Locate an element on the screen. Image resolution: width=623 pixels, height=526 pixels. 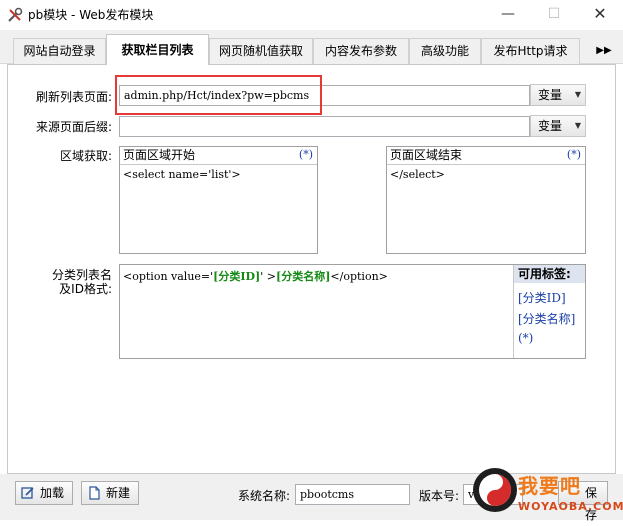
tab-get-column-list: 获取栏目列表 is located at coordinates (157, 49).